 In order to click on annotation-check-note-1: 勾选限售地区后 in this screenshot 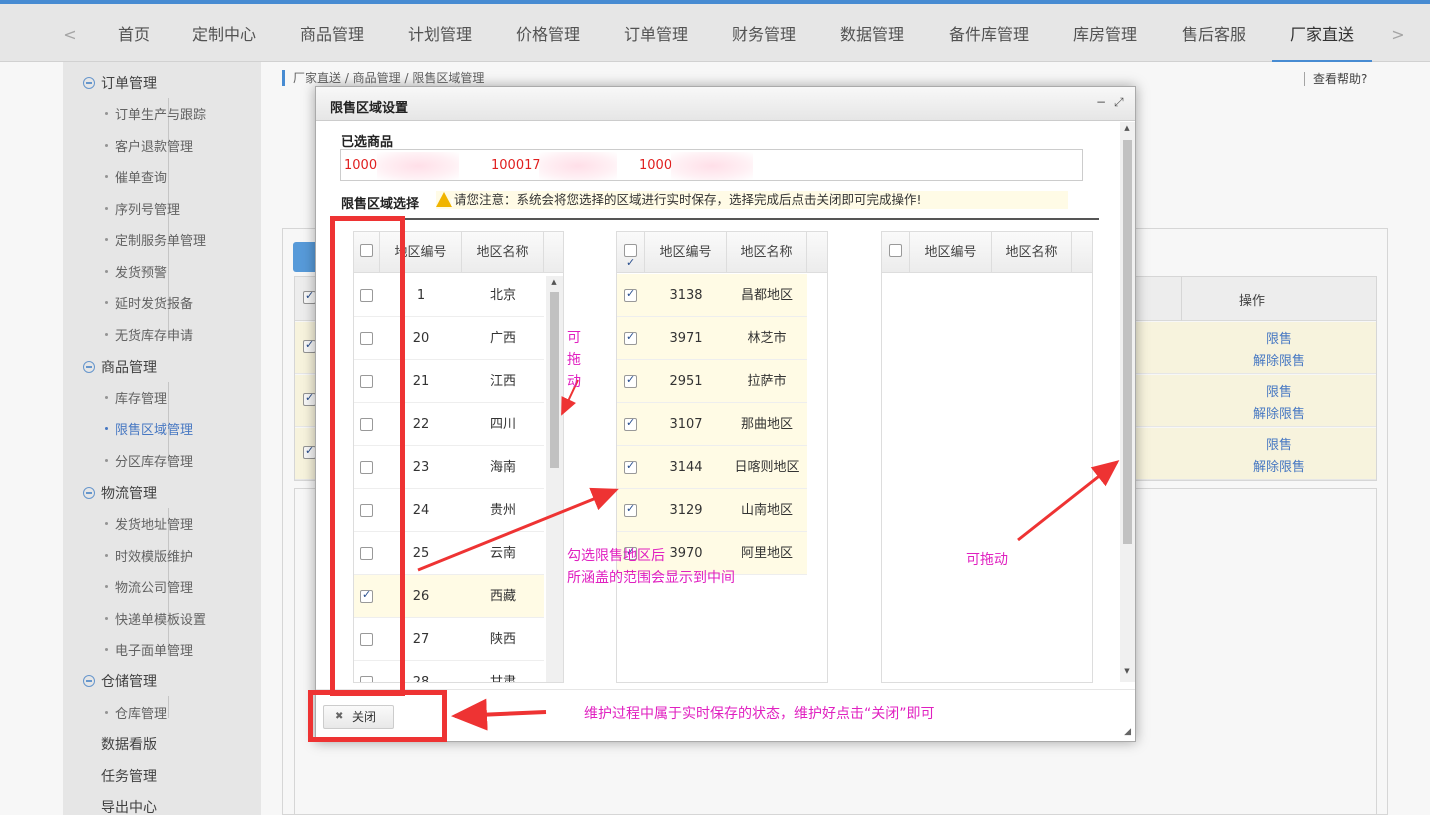, I will do `click(616, 556)`.